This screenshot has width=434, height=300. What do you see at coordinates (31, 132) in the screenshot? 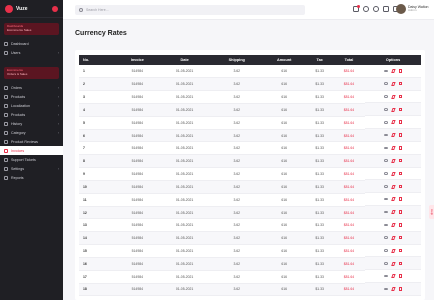
I see `sidebar-item-category: Category ›` at bounding box center [31, 132].